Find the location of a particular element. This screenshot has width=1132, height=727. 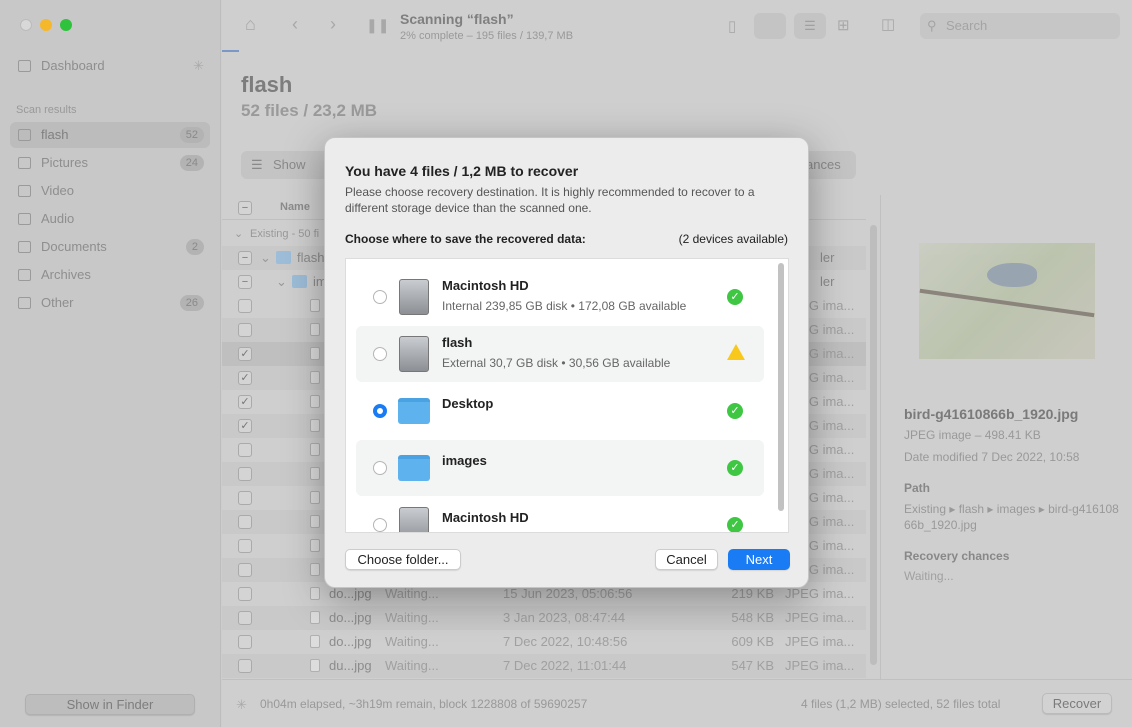

table-scrollbar is located at coordinates (873, 445).